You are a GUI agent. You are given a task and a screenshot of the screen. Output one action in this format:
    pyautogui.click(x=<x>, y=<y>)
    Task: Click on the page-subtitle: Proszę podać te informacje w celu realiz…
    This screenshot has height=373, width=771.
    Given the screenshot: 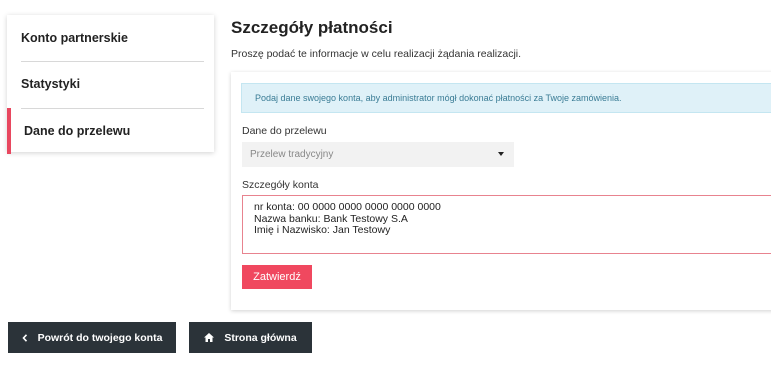 What is the action you would take?
    pyautogui.click(x=376, y=54)
    